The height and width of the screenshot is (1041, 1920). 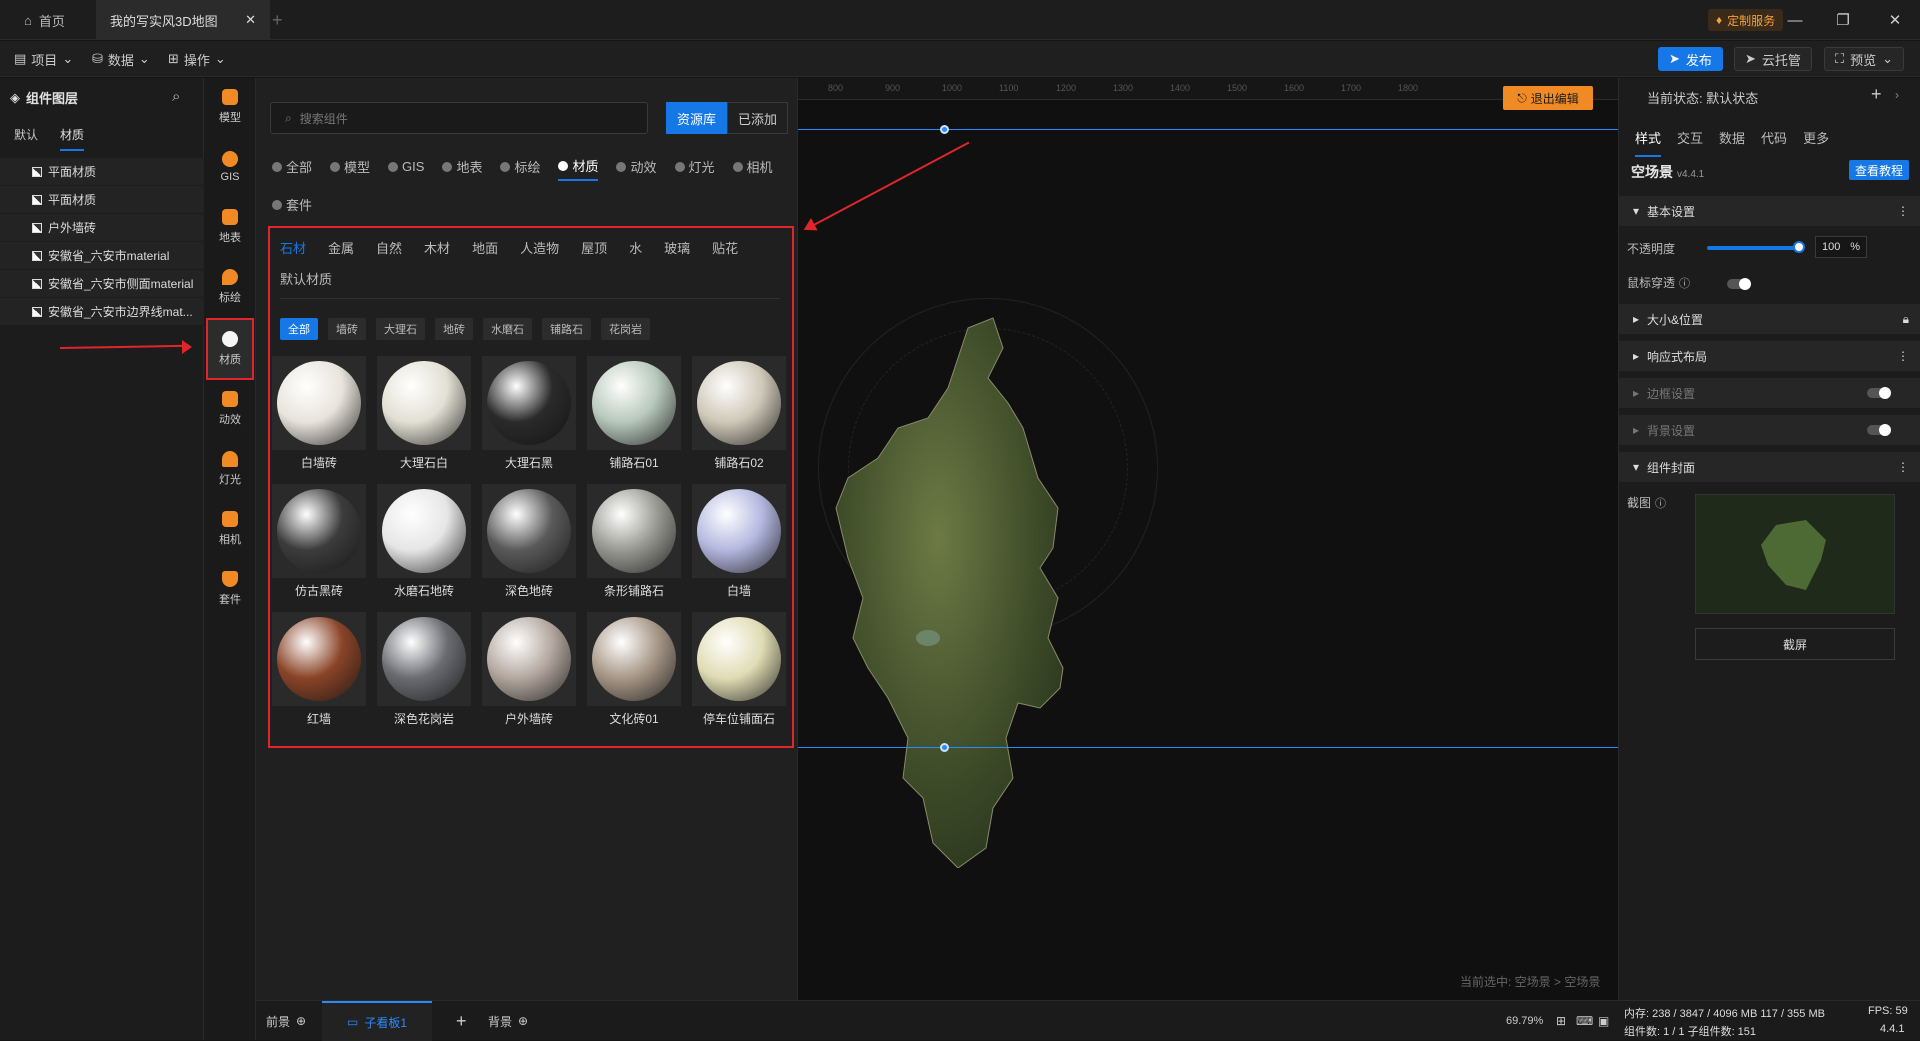 What do you see at coordinates (566, 329) in the screenshot?
I see `chip-paving-stone: 铺路石` at bounding box center [566, 329].